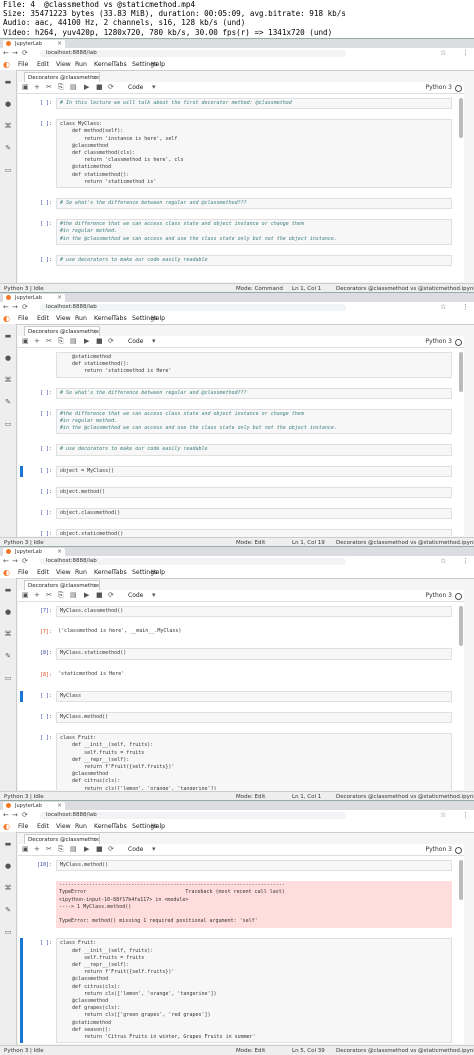  What do you see at coordinates (63, 319) in the screenshot?
I see `menu-view: View` at bounding box center [63, 319].